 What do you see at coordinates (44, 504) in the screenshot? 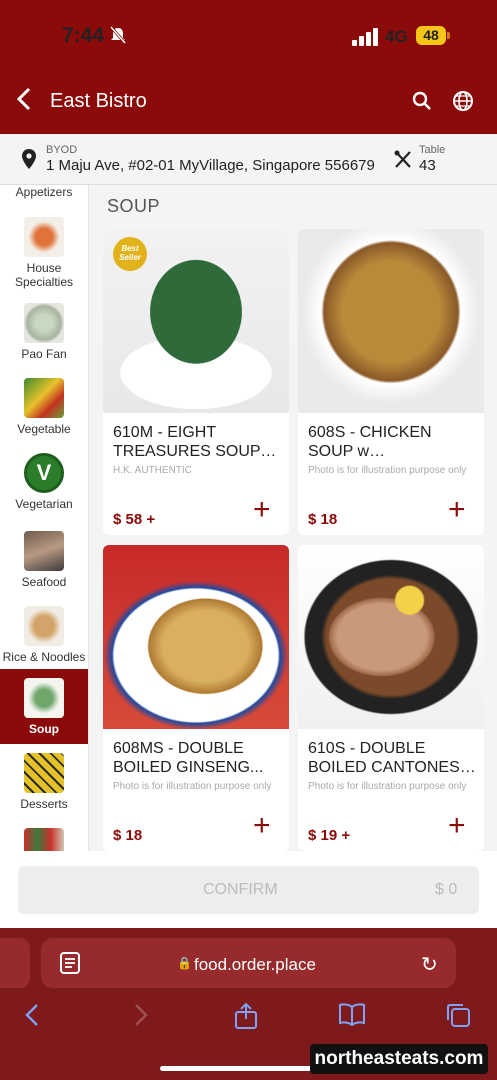
I see `sidebar-item-label: Vegetarian` at bounding box center [44, 504].